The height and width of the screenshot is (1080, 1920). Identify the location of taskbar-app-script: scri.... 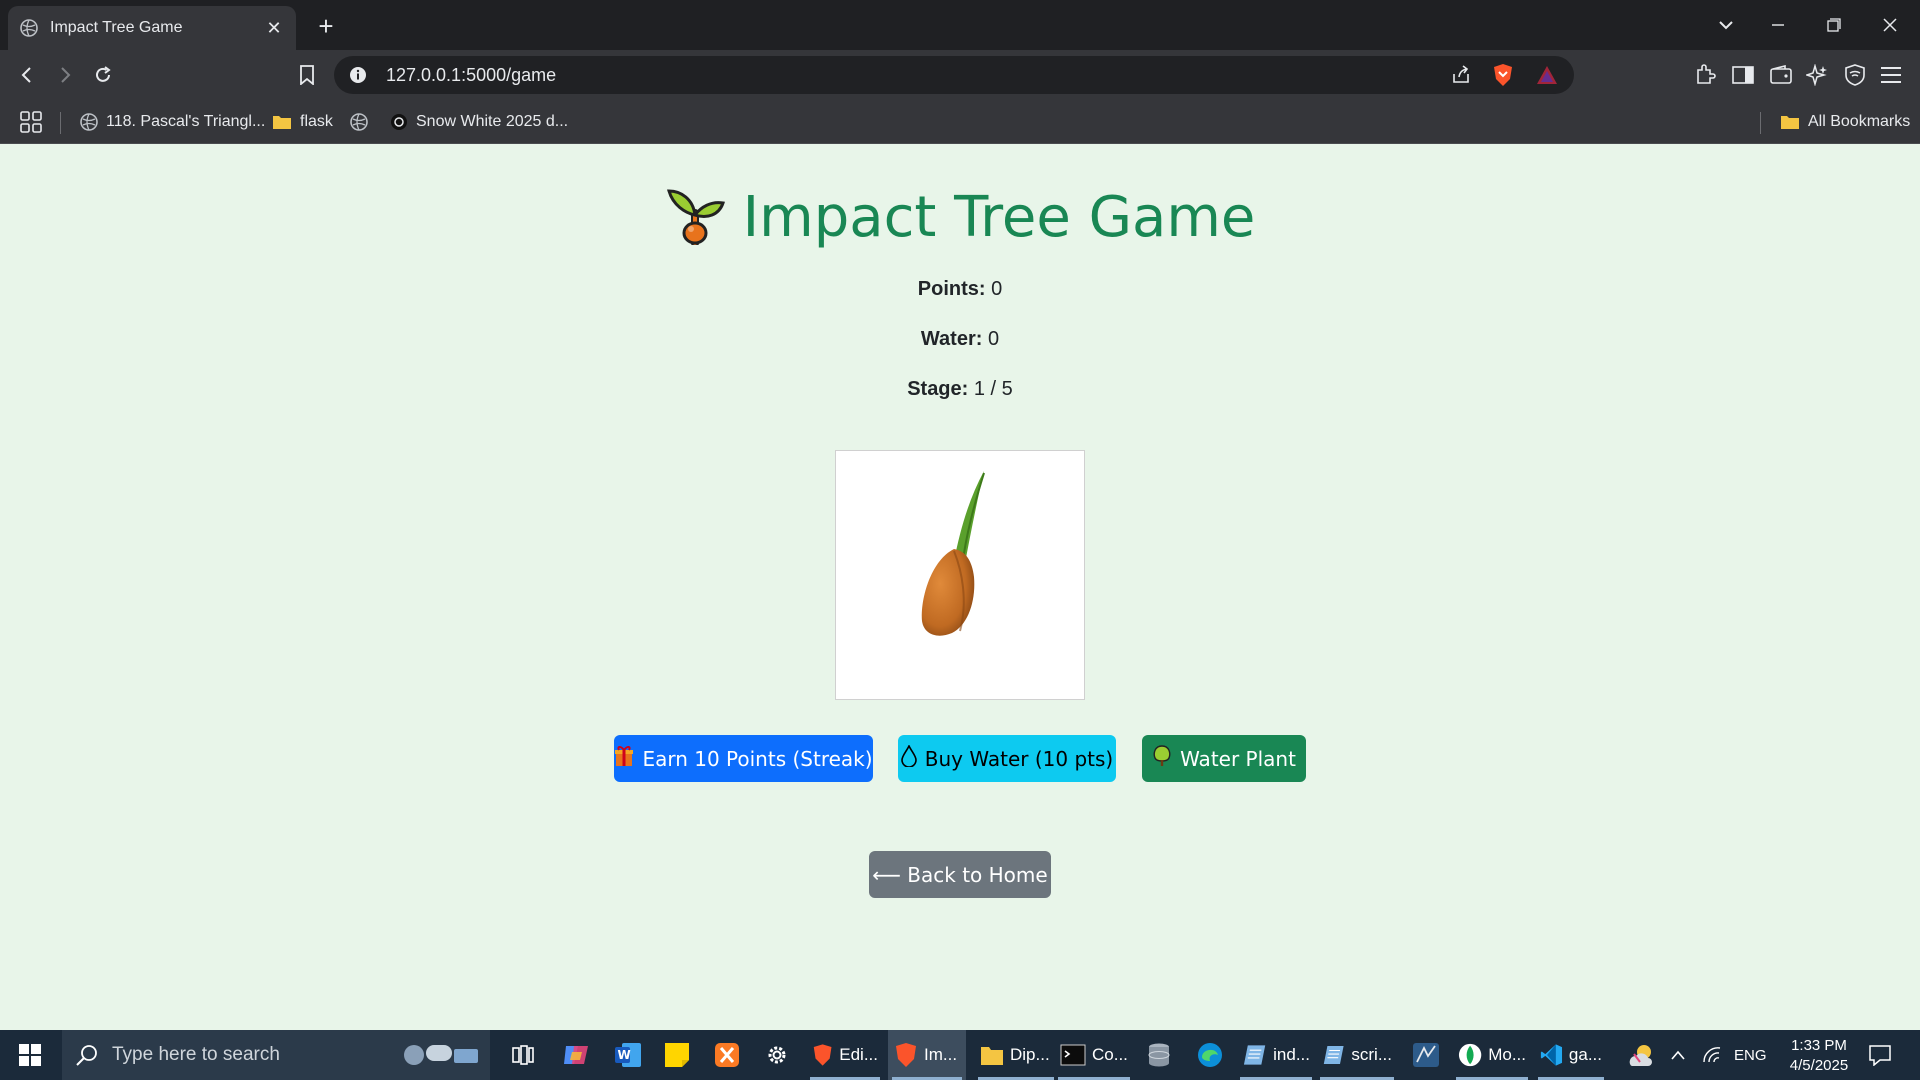
(1357, 1055).